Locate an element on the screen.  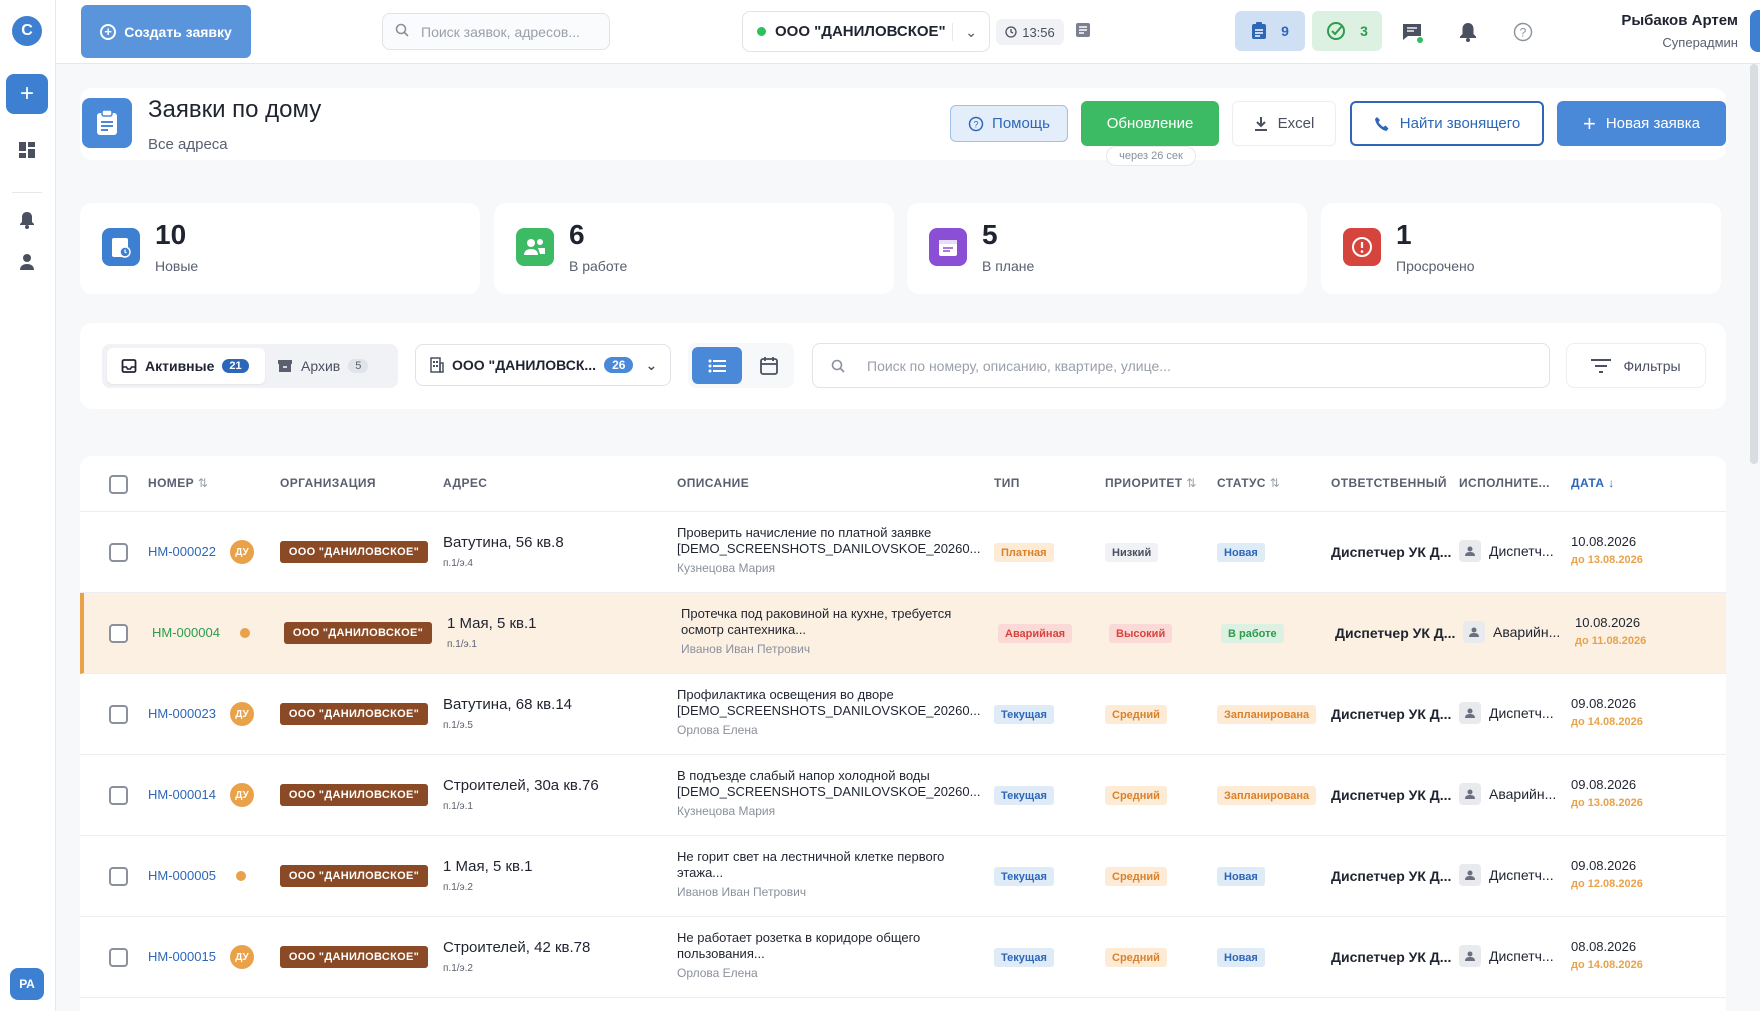
excel-button-label: Excel is located at coordinates (1296, 123).